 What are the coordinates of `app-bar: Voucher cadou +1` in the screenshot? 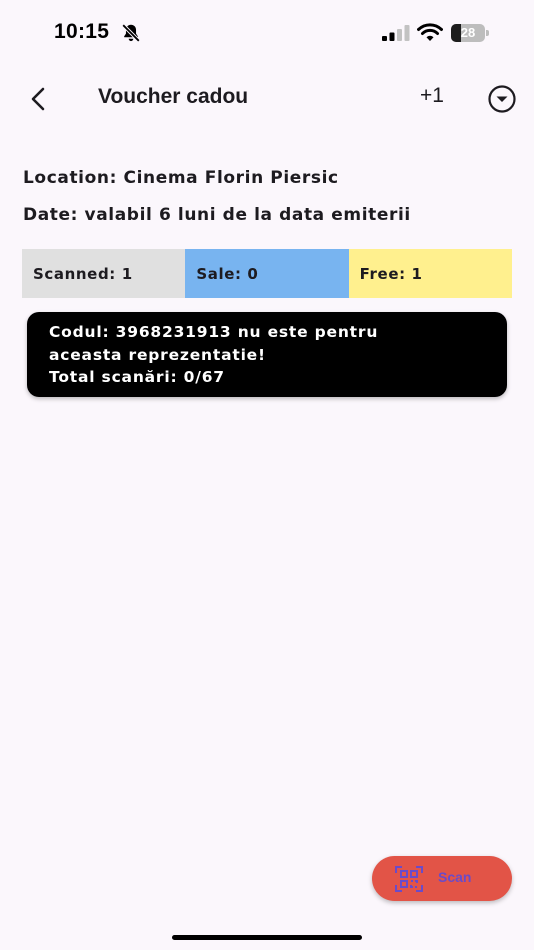 It's located at (267, 98).